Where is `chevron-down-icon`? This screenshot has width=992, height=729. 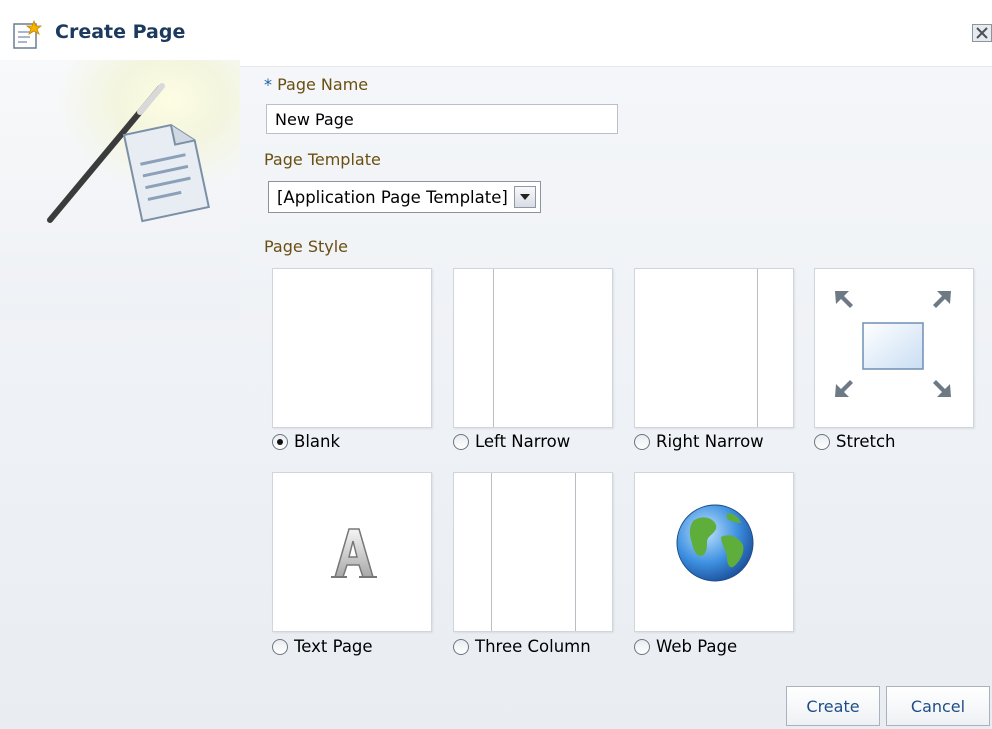 chevron-down-icon is located at coordinates (524, 197).